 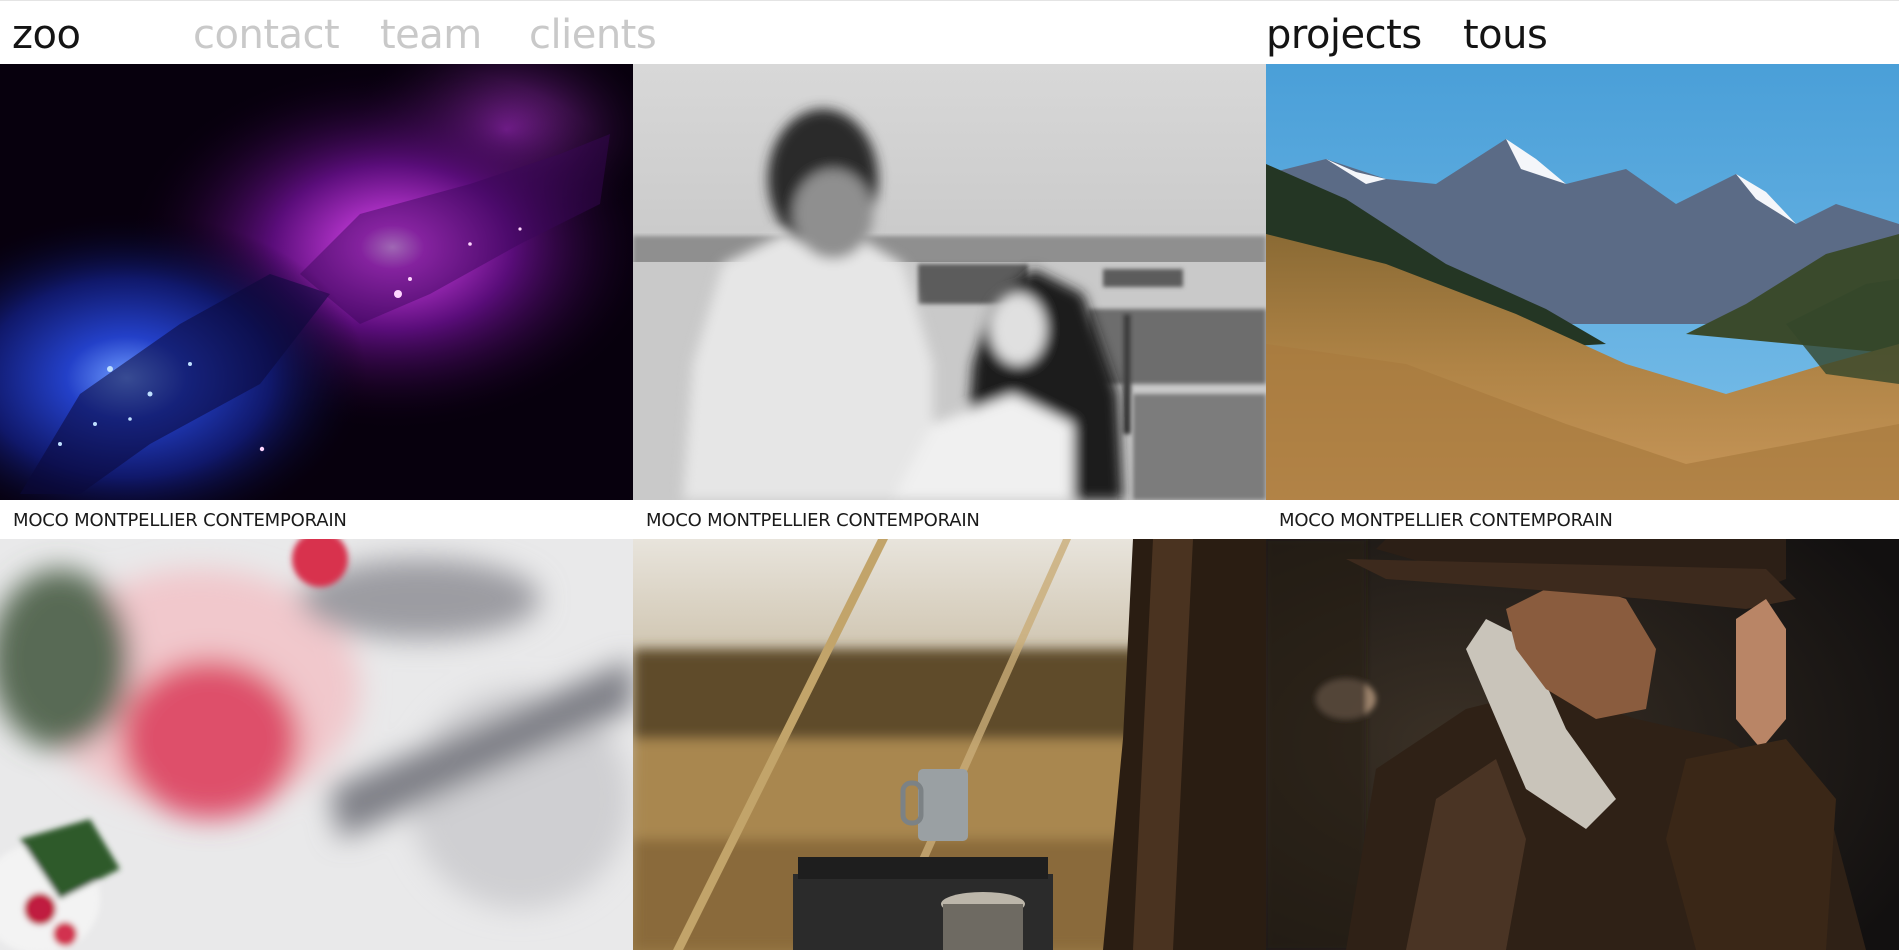 What do you see at coordinates (266, 35) in the screenshot?
I see `nav-link-contact: contact` at bounding box center [266, 35].